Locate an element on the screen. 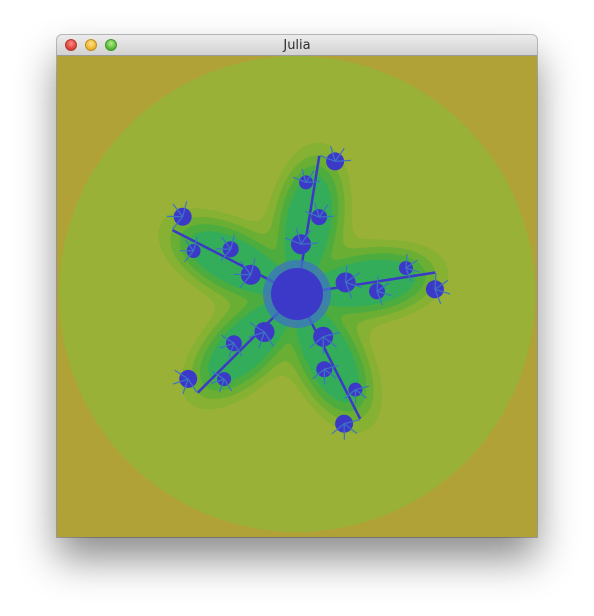  title-bar: Julia is located at coordinates (297, 45).